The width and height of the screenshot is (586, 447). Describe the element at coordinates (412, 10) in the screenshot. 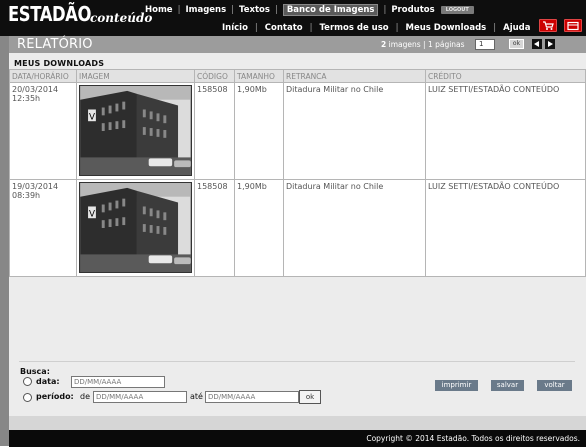

I see `topnav-produtos: Produtos` at that location.